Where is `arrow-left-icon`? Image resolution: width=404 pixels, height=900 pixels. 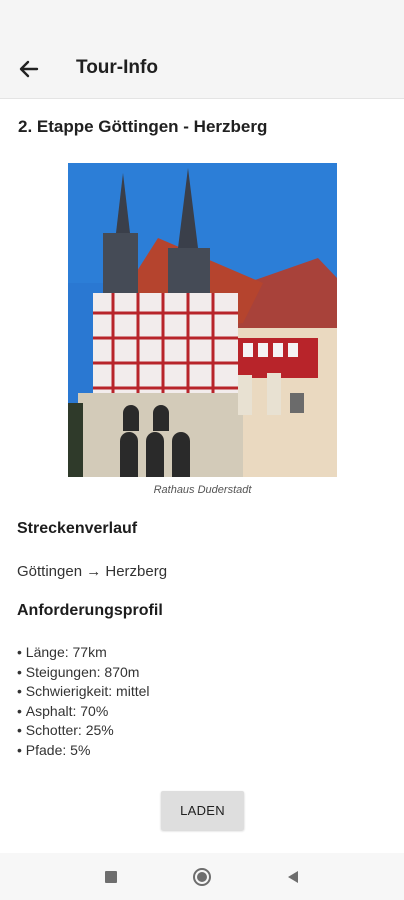
arrow-left-icon is located at coordinates (29, 69).